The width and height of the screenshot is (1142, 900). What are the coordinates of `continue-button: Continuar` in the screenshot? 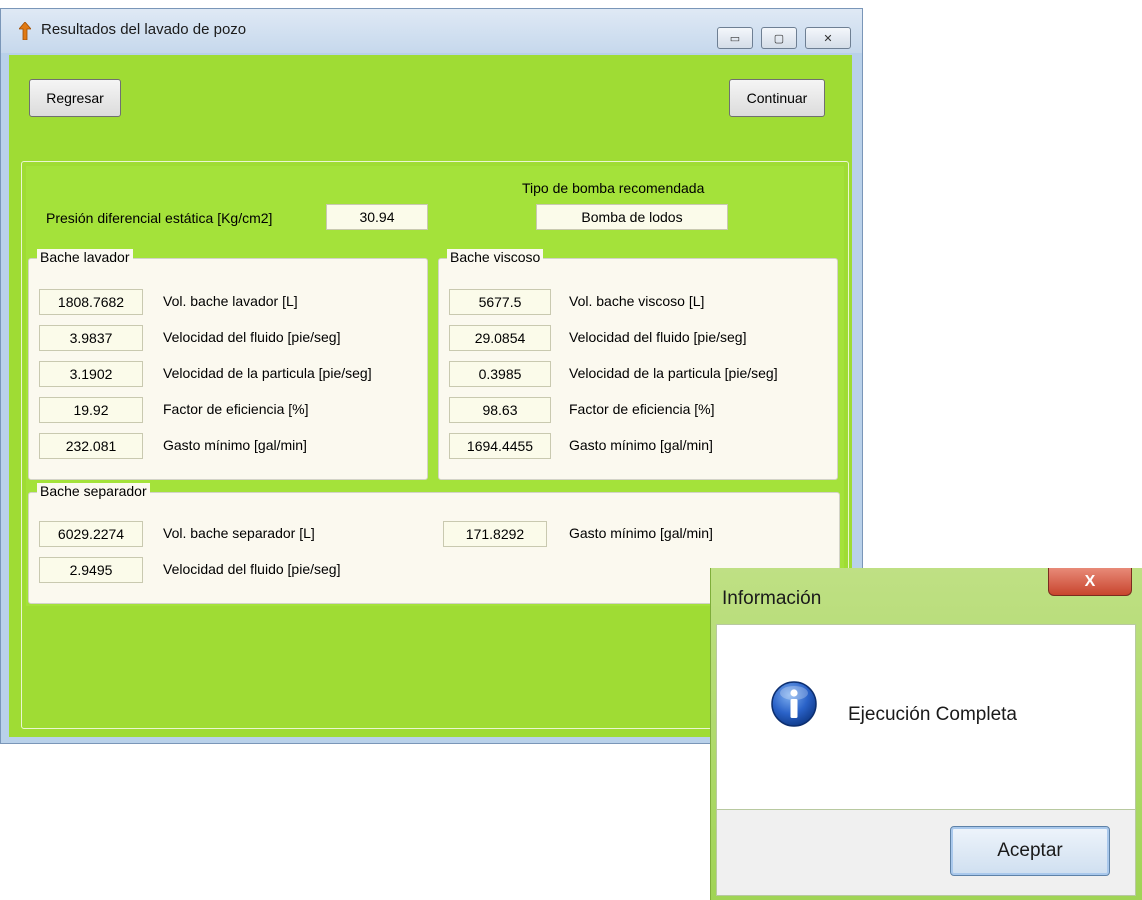 It's located at (777, 98).